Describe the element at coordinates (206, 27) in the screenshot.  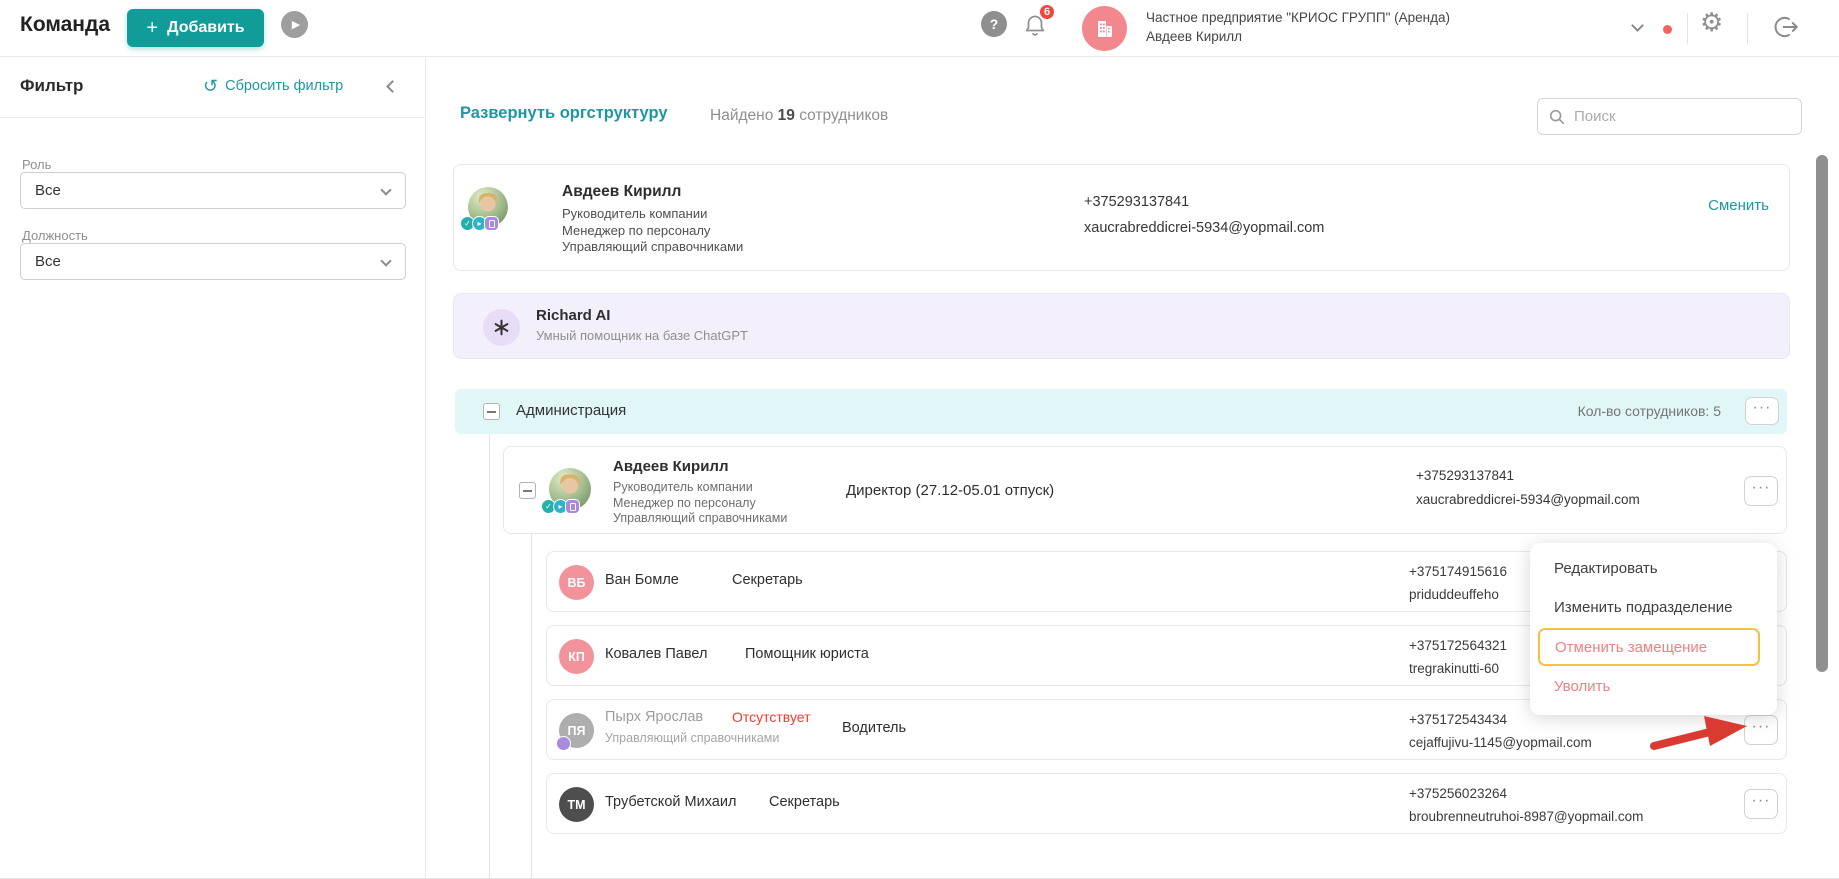
I see `add-button-label: Добавить` at that location.